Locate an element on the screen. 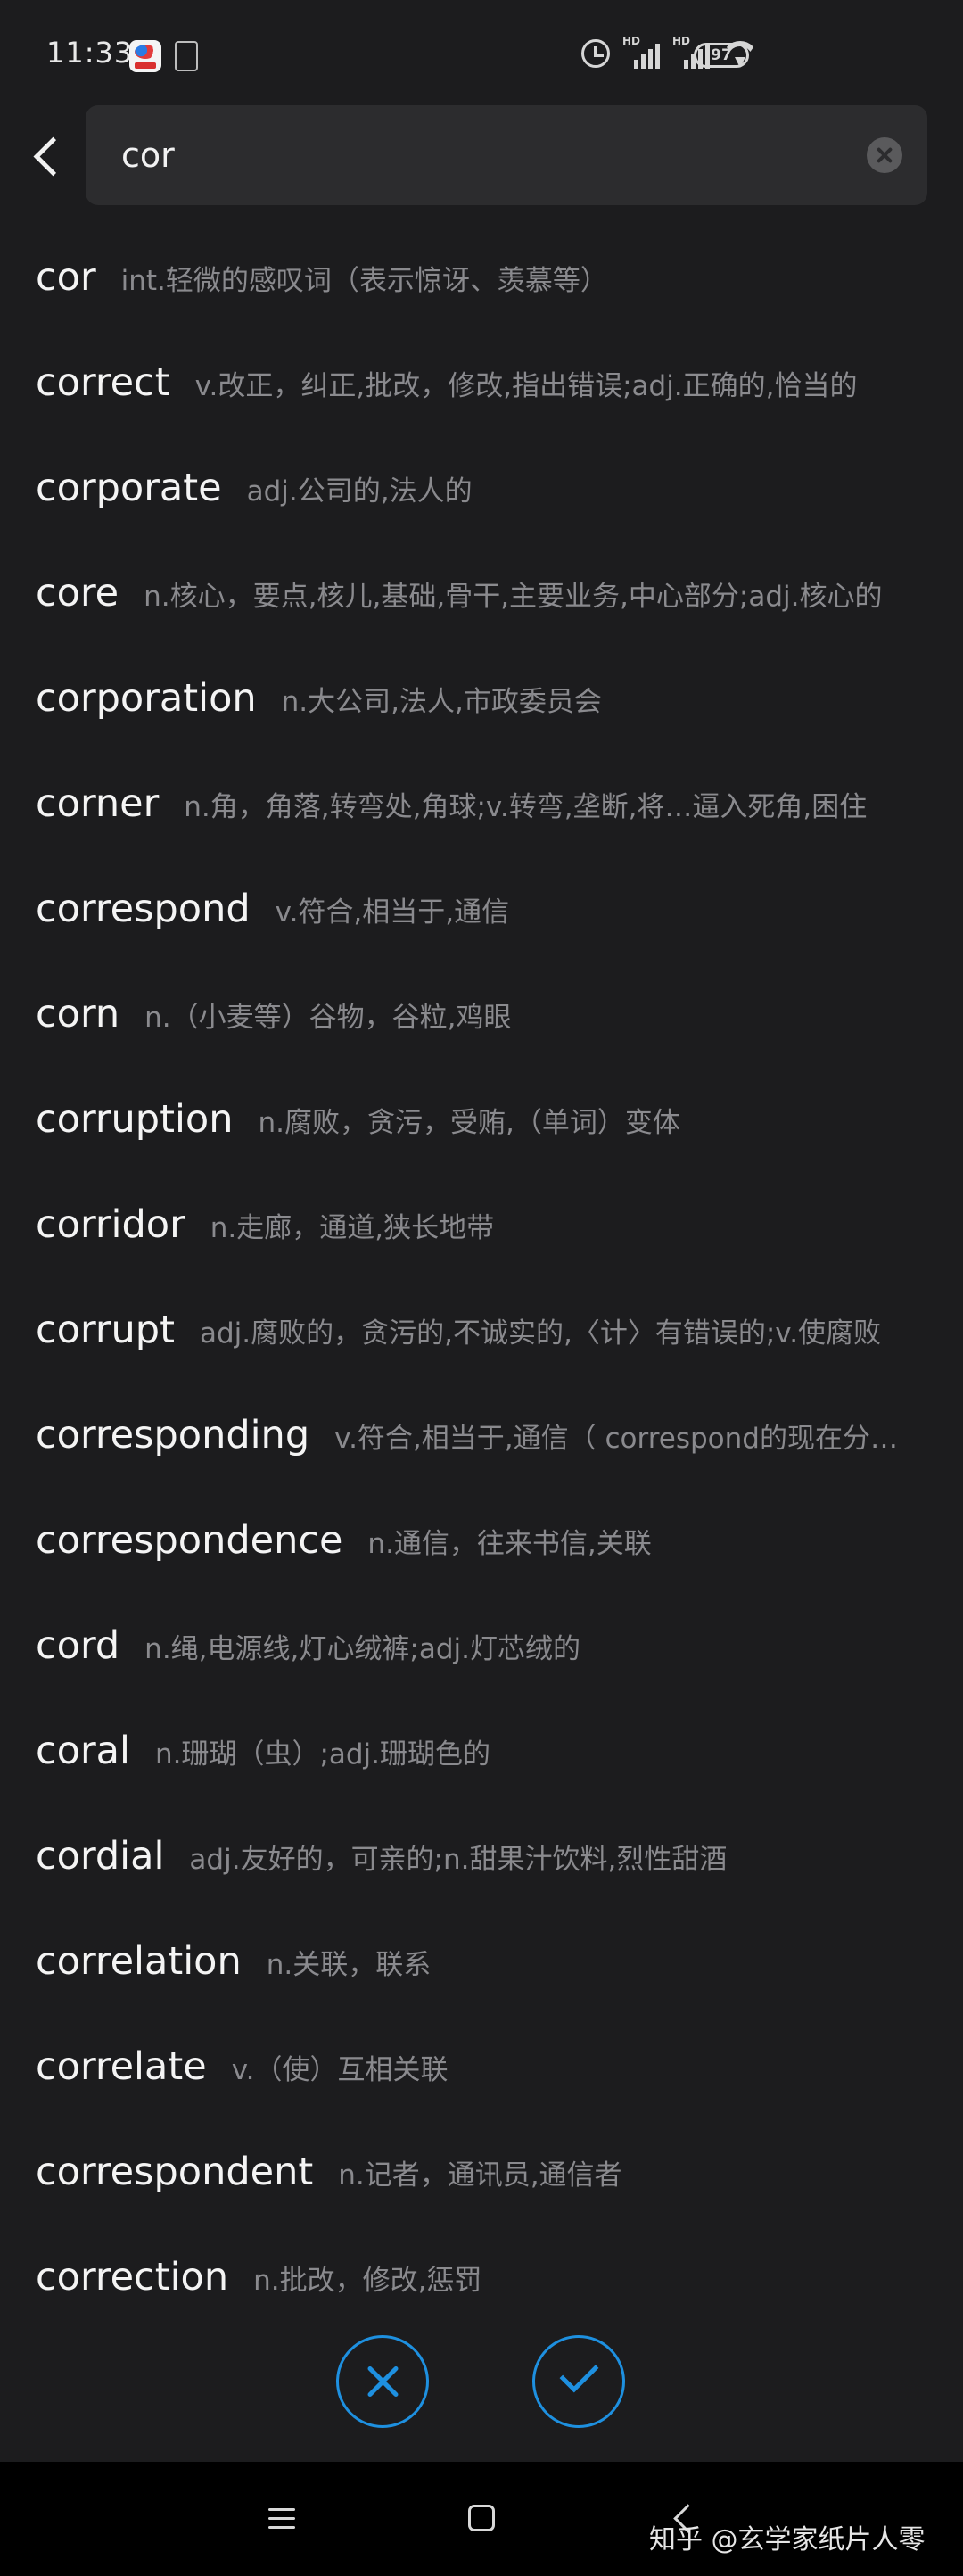 Image resolution: width=963 pixels, height=2576 pixels. result-word: correction is located at coordinates (132, 2277).